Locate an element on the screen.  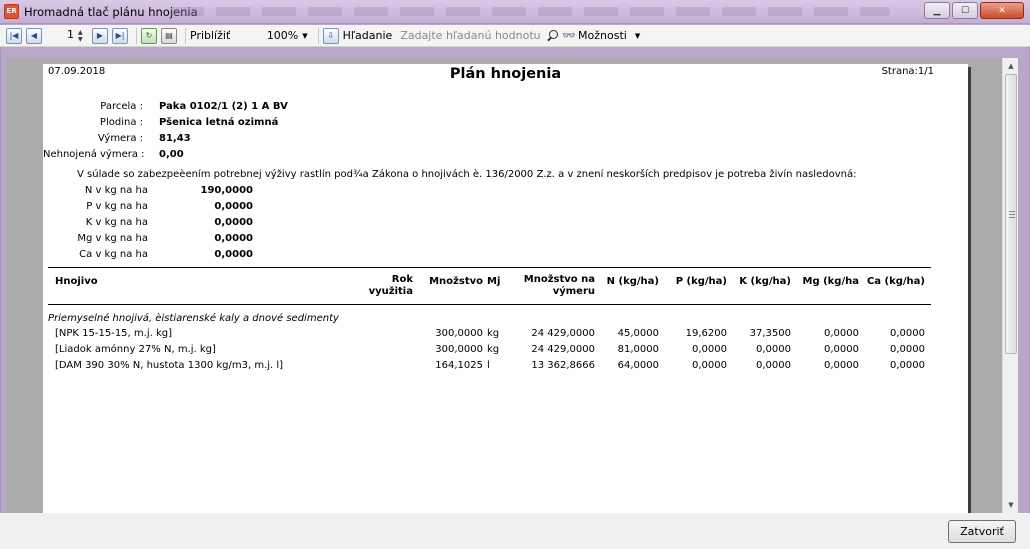
close-button: Zatvoriť is located at coordinates (982, 531).